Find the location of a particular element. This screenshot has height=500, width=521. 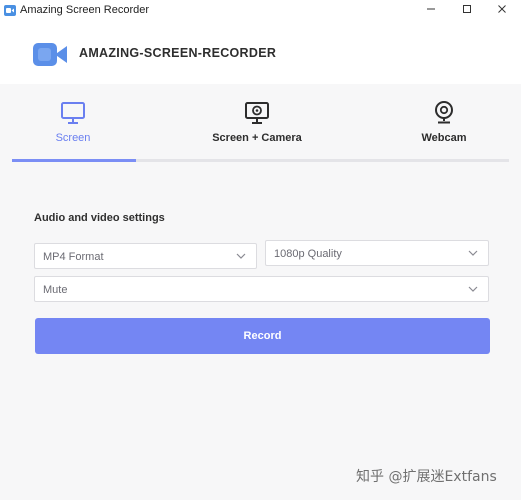

format-select-value: MP4 Format is located at coordinates (73, 257).